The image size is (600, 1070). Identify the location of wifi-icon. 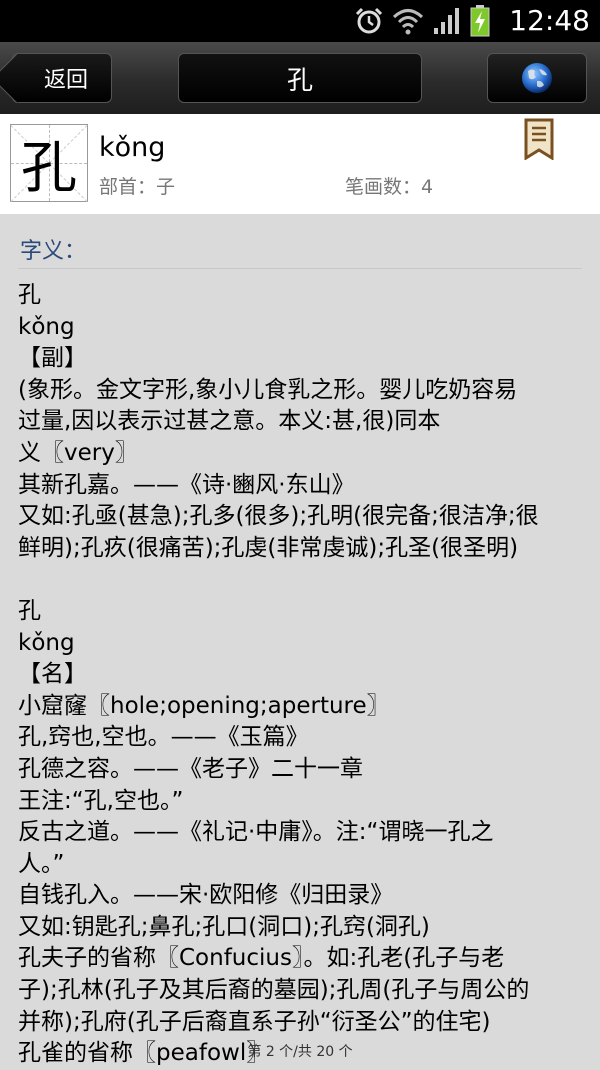
(408, 22).